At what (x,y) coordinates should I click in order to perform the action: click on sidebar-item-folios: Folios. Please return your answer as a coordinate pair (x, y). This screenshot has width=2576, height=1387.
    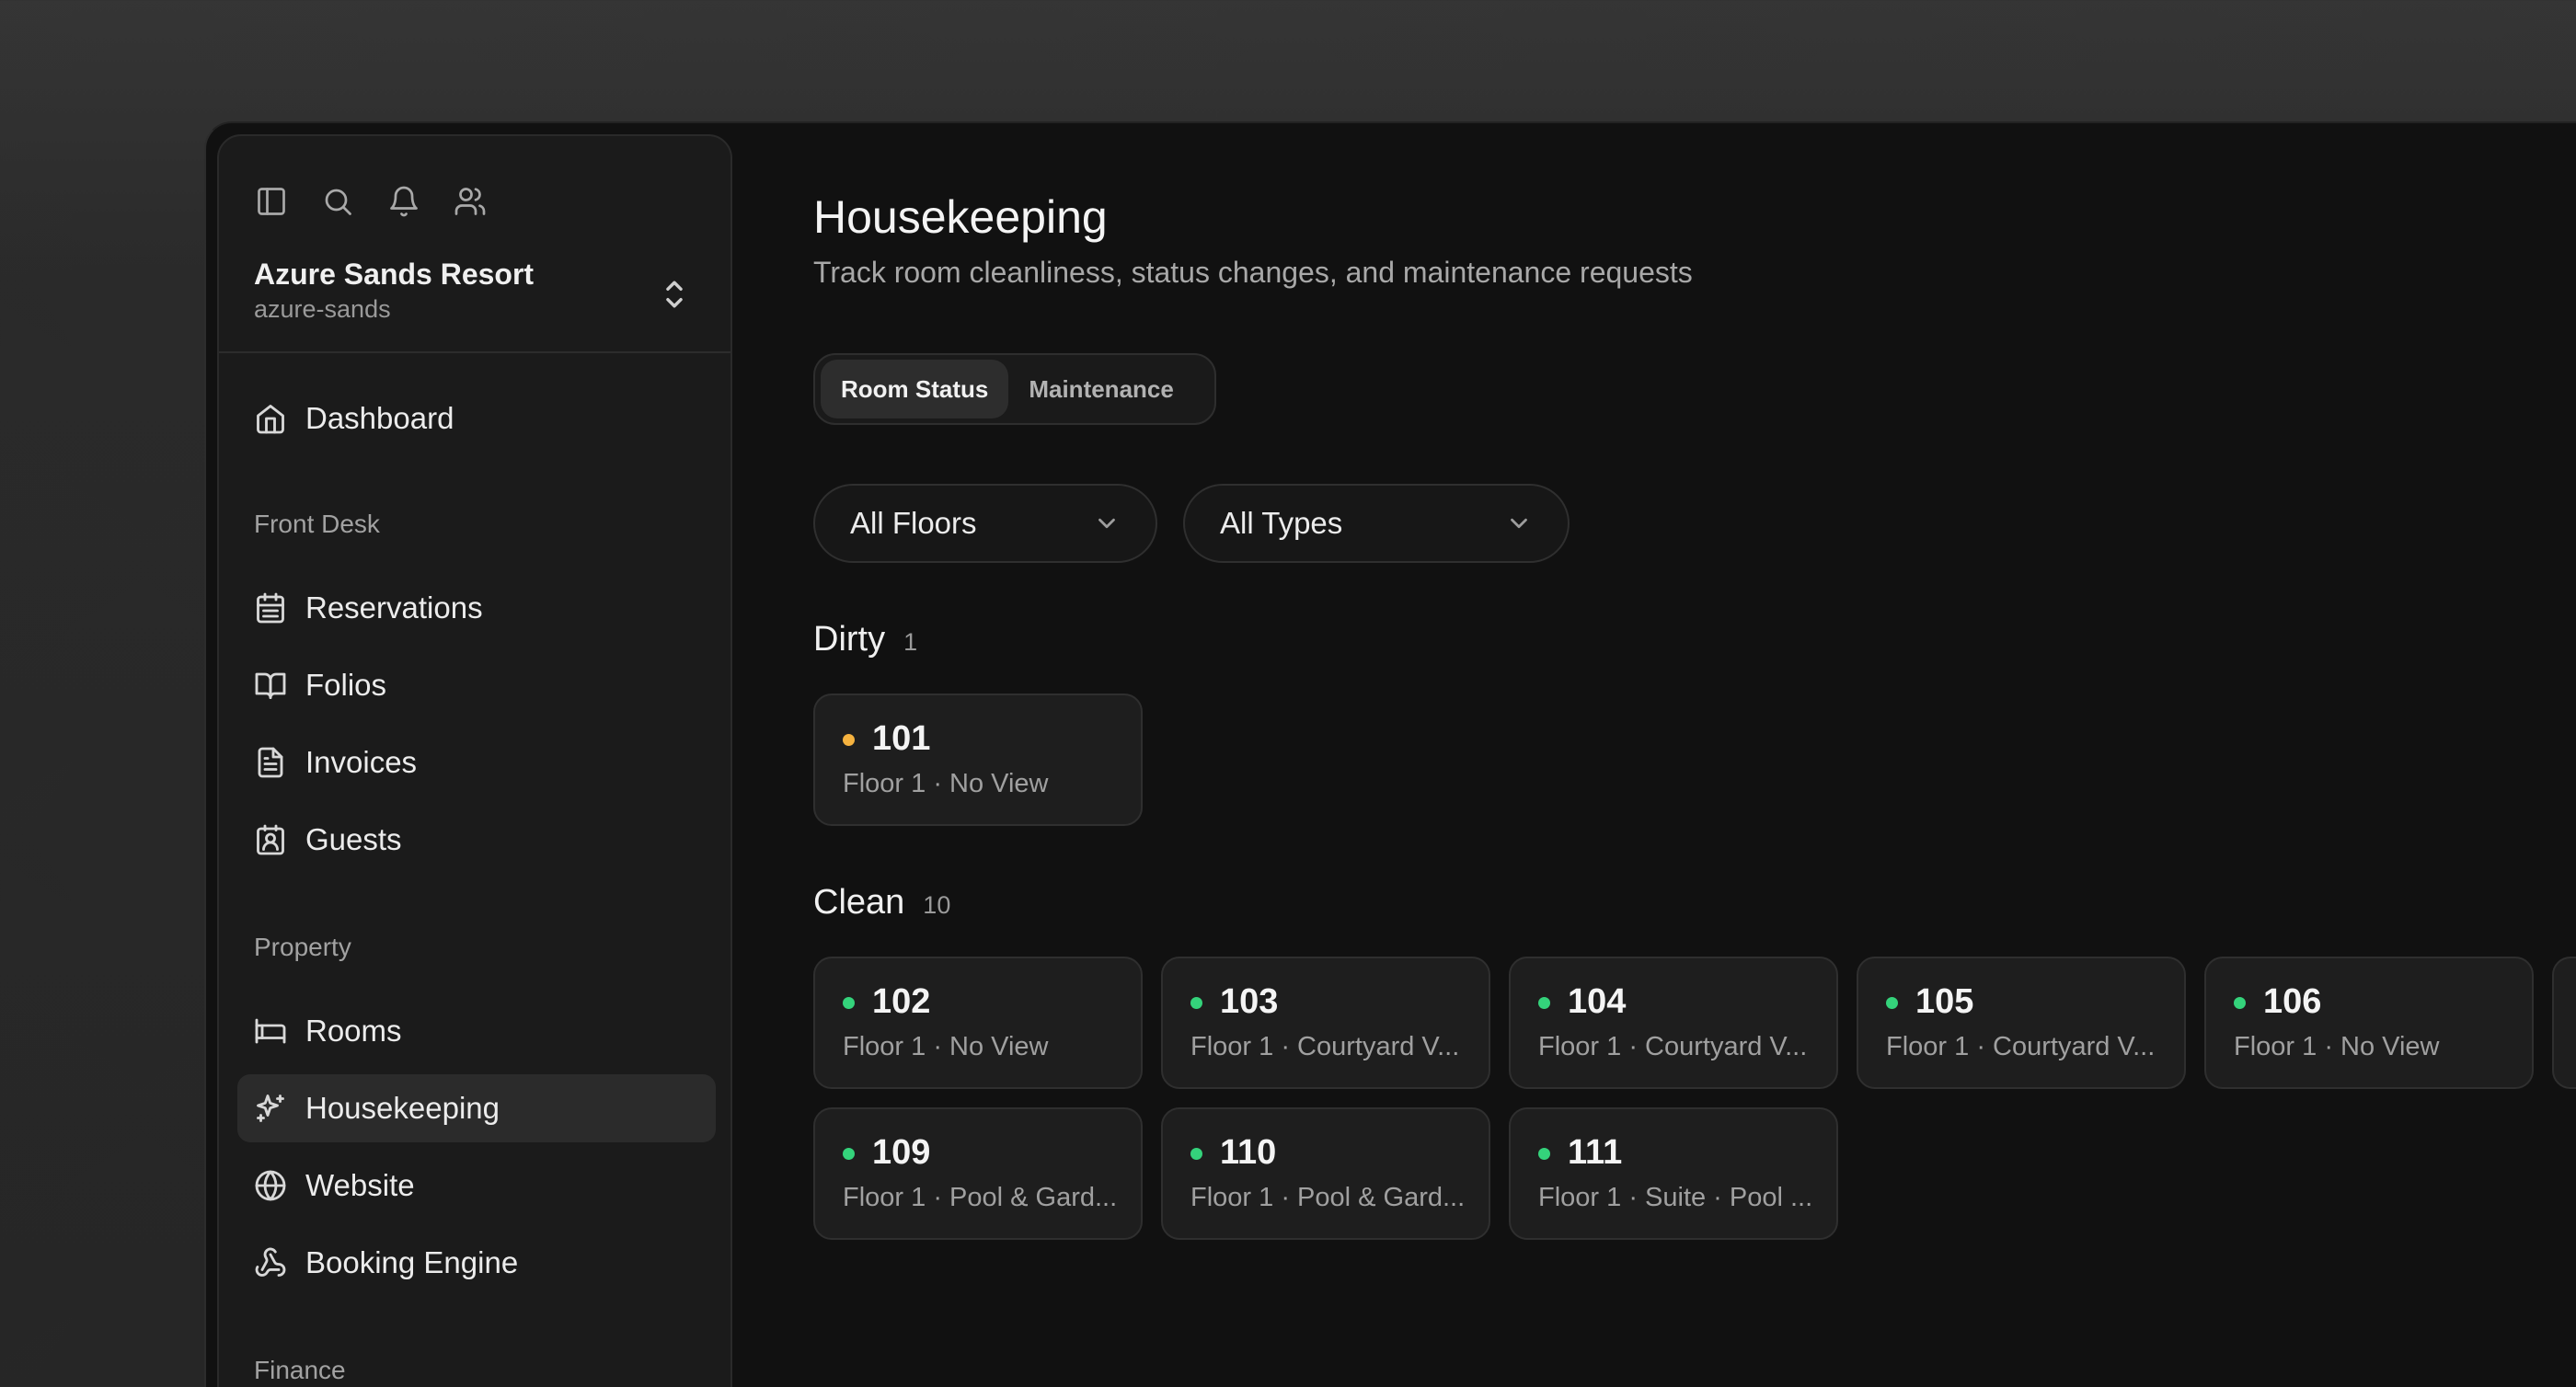
    Looking at the image, I should click on (476, 685).